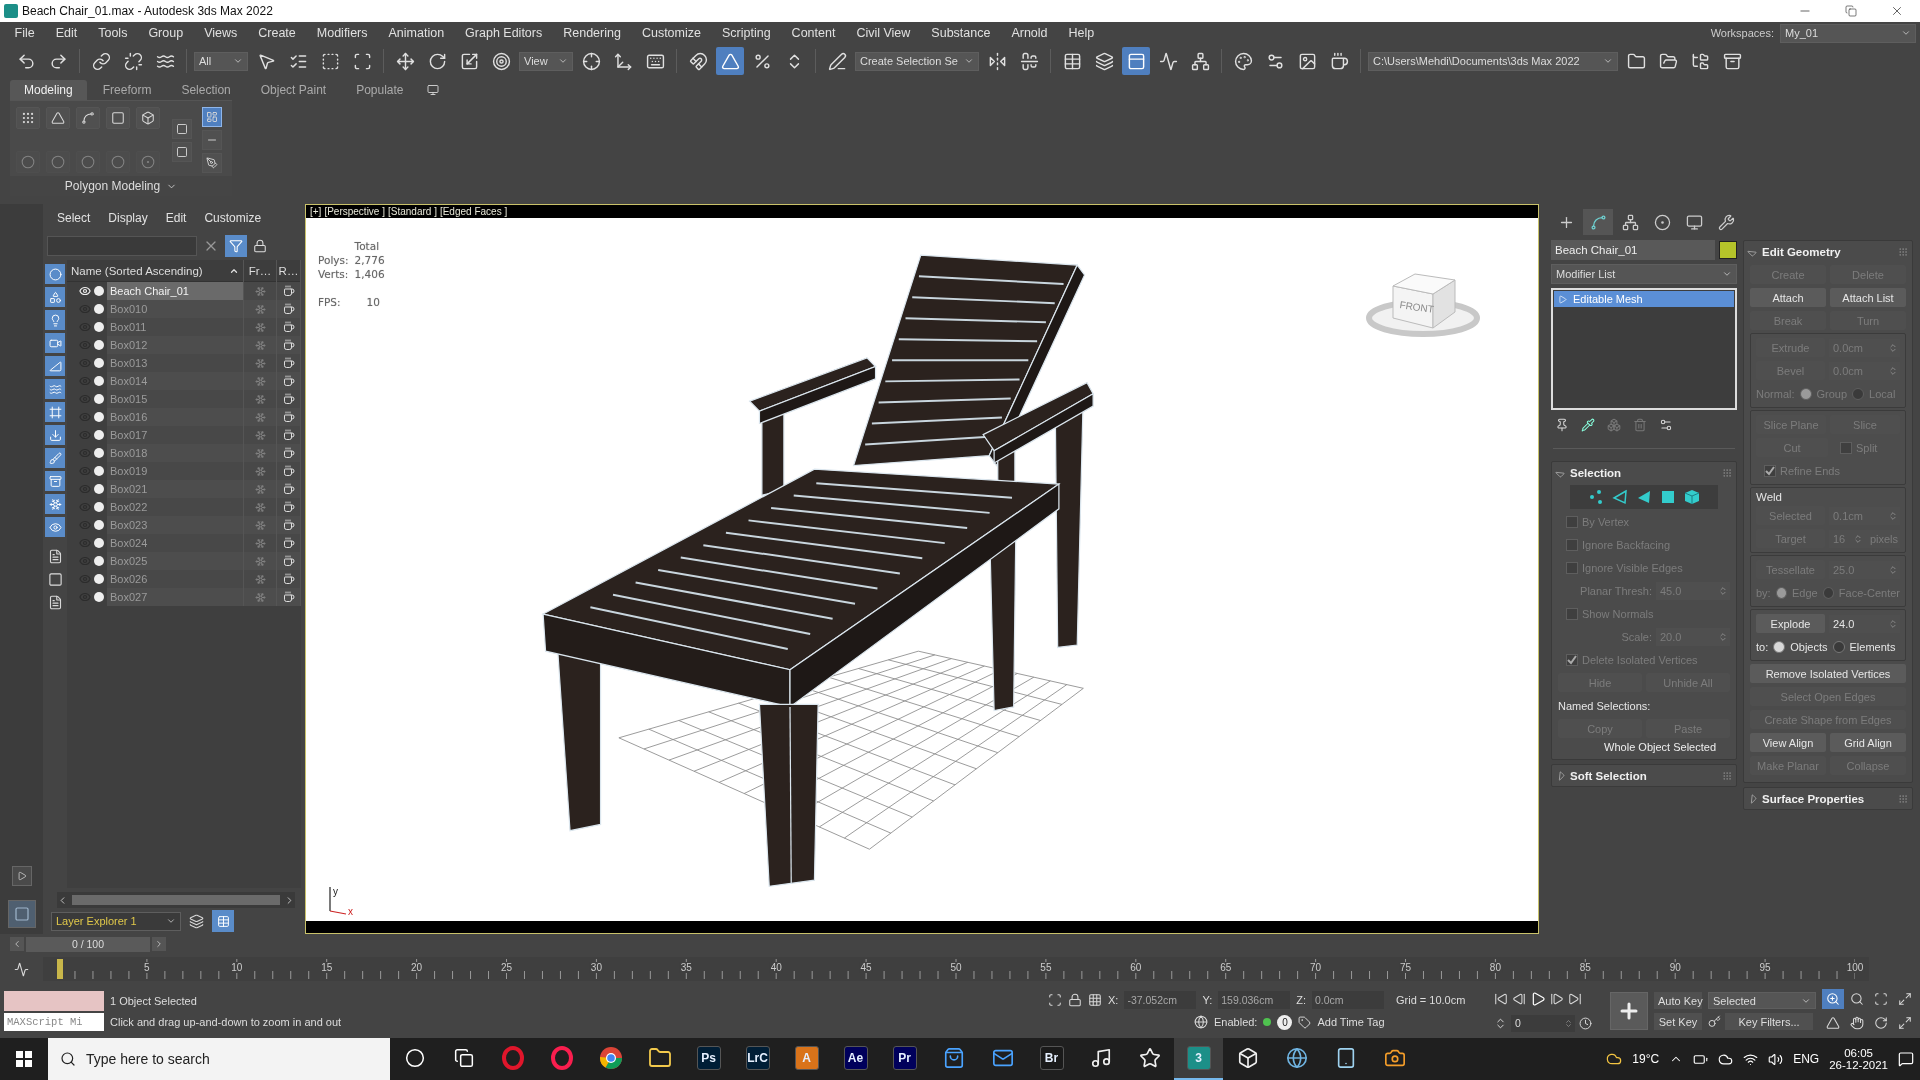  What do you see at coordinates (473, 211) in the screenshot?
I see `viewport-menu-label: [Edged Faces ]` at bounding box center [473, 211].